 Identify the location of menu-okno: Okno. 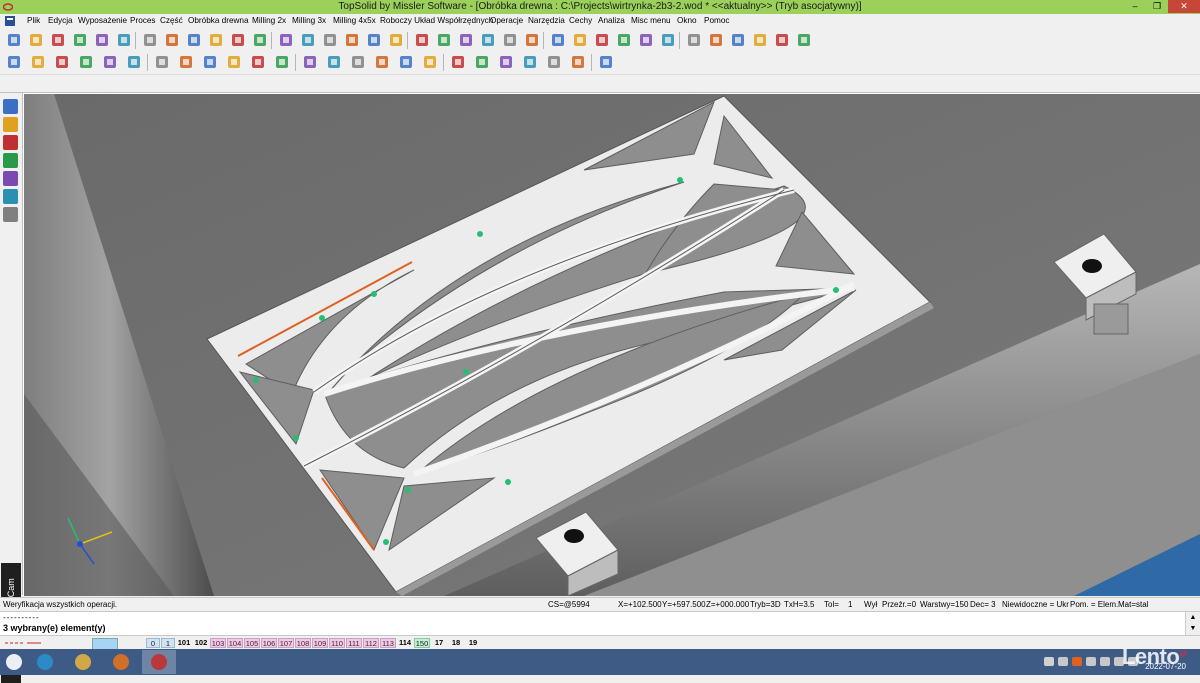
(687, 20).